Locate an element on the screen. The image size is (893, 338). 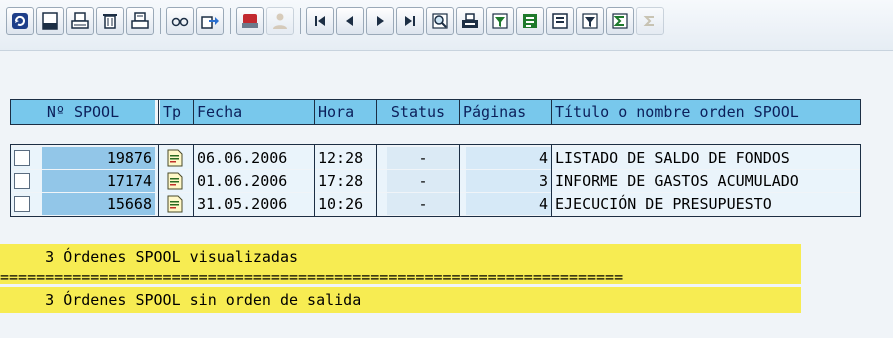
change-owner-button is located at coordinates (280, 21).